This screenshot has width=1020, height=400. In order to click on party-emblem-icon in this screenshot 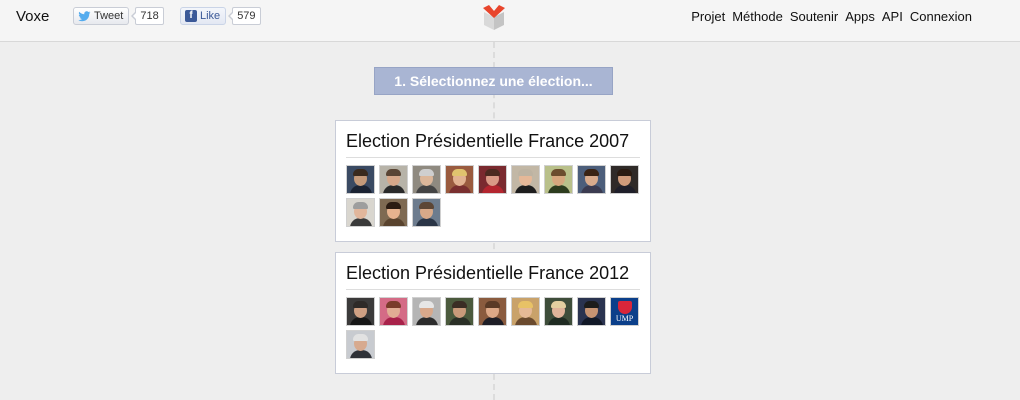, I will do `click(625, 307)`.